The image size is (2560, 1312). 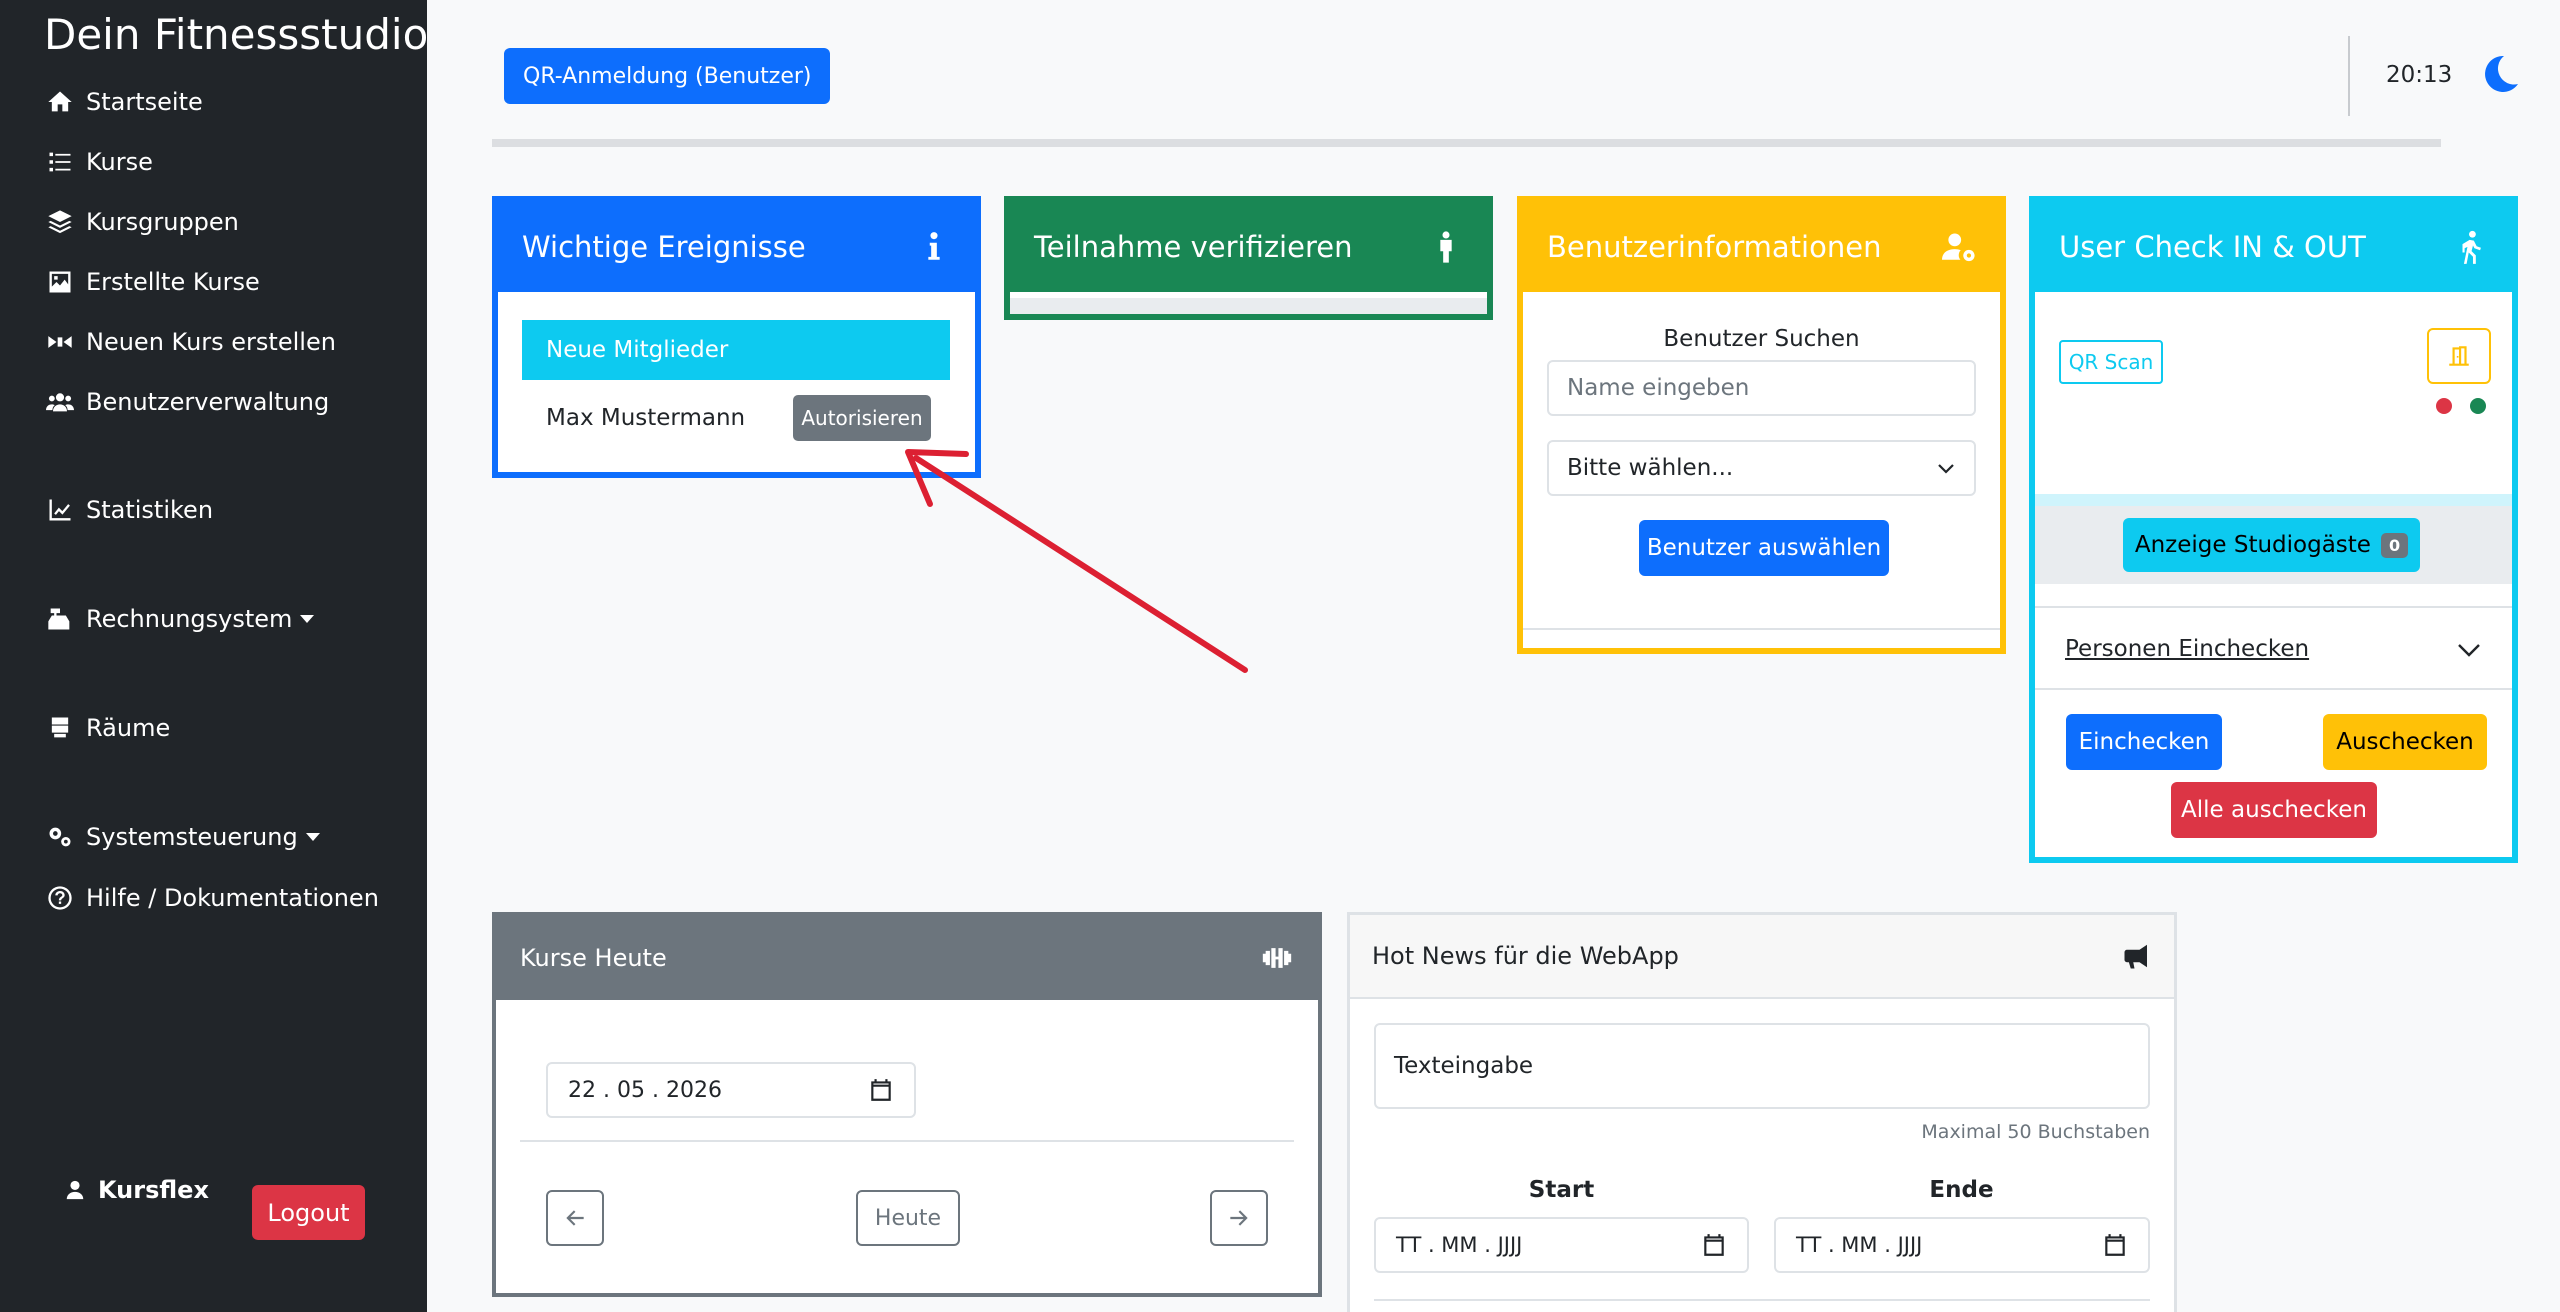 I want to click on sidebar-item-label: Erstellte Kurse, so click(x=173, y=282).